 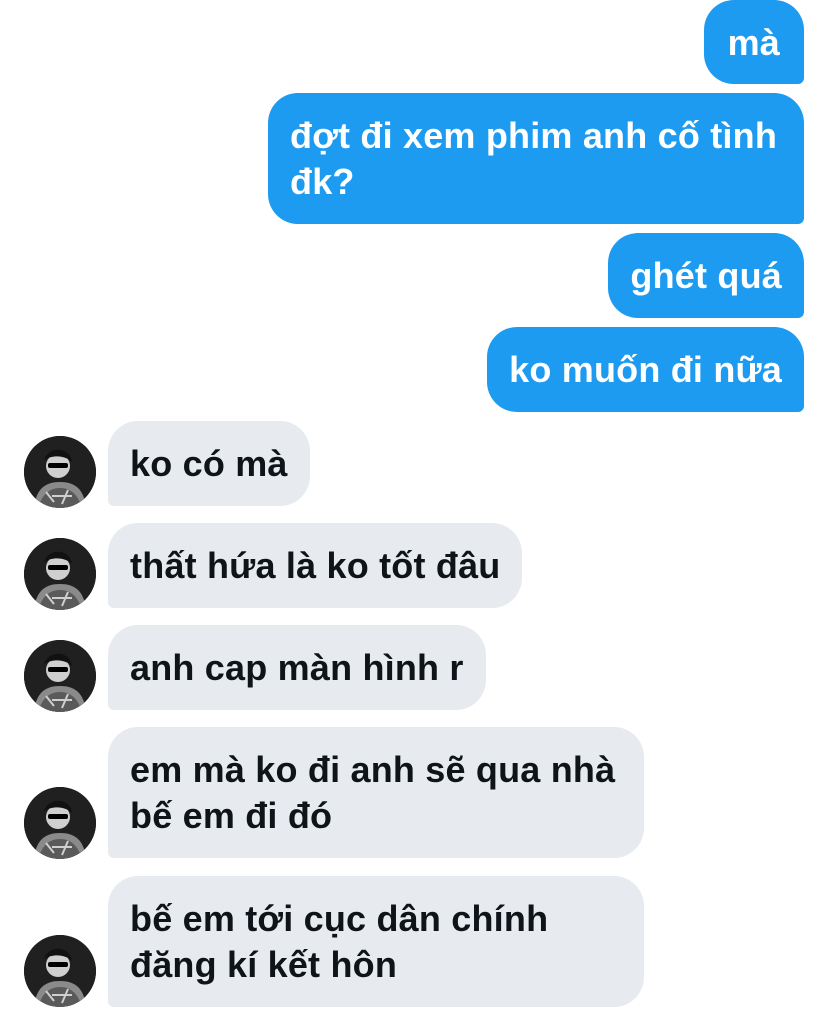 What do you see at coordinates (706, 275) in the screenshot?
I see `sent-message-bubble: ghét quá` at bounding box center [706, 275].